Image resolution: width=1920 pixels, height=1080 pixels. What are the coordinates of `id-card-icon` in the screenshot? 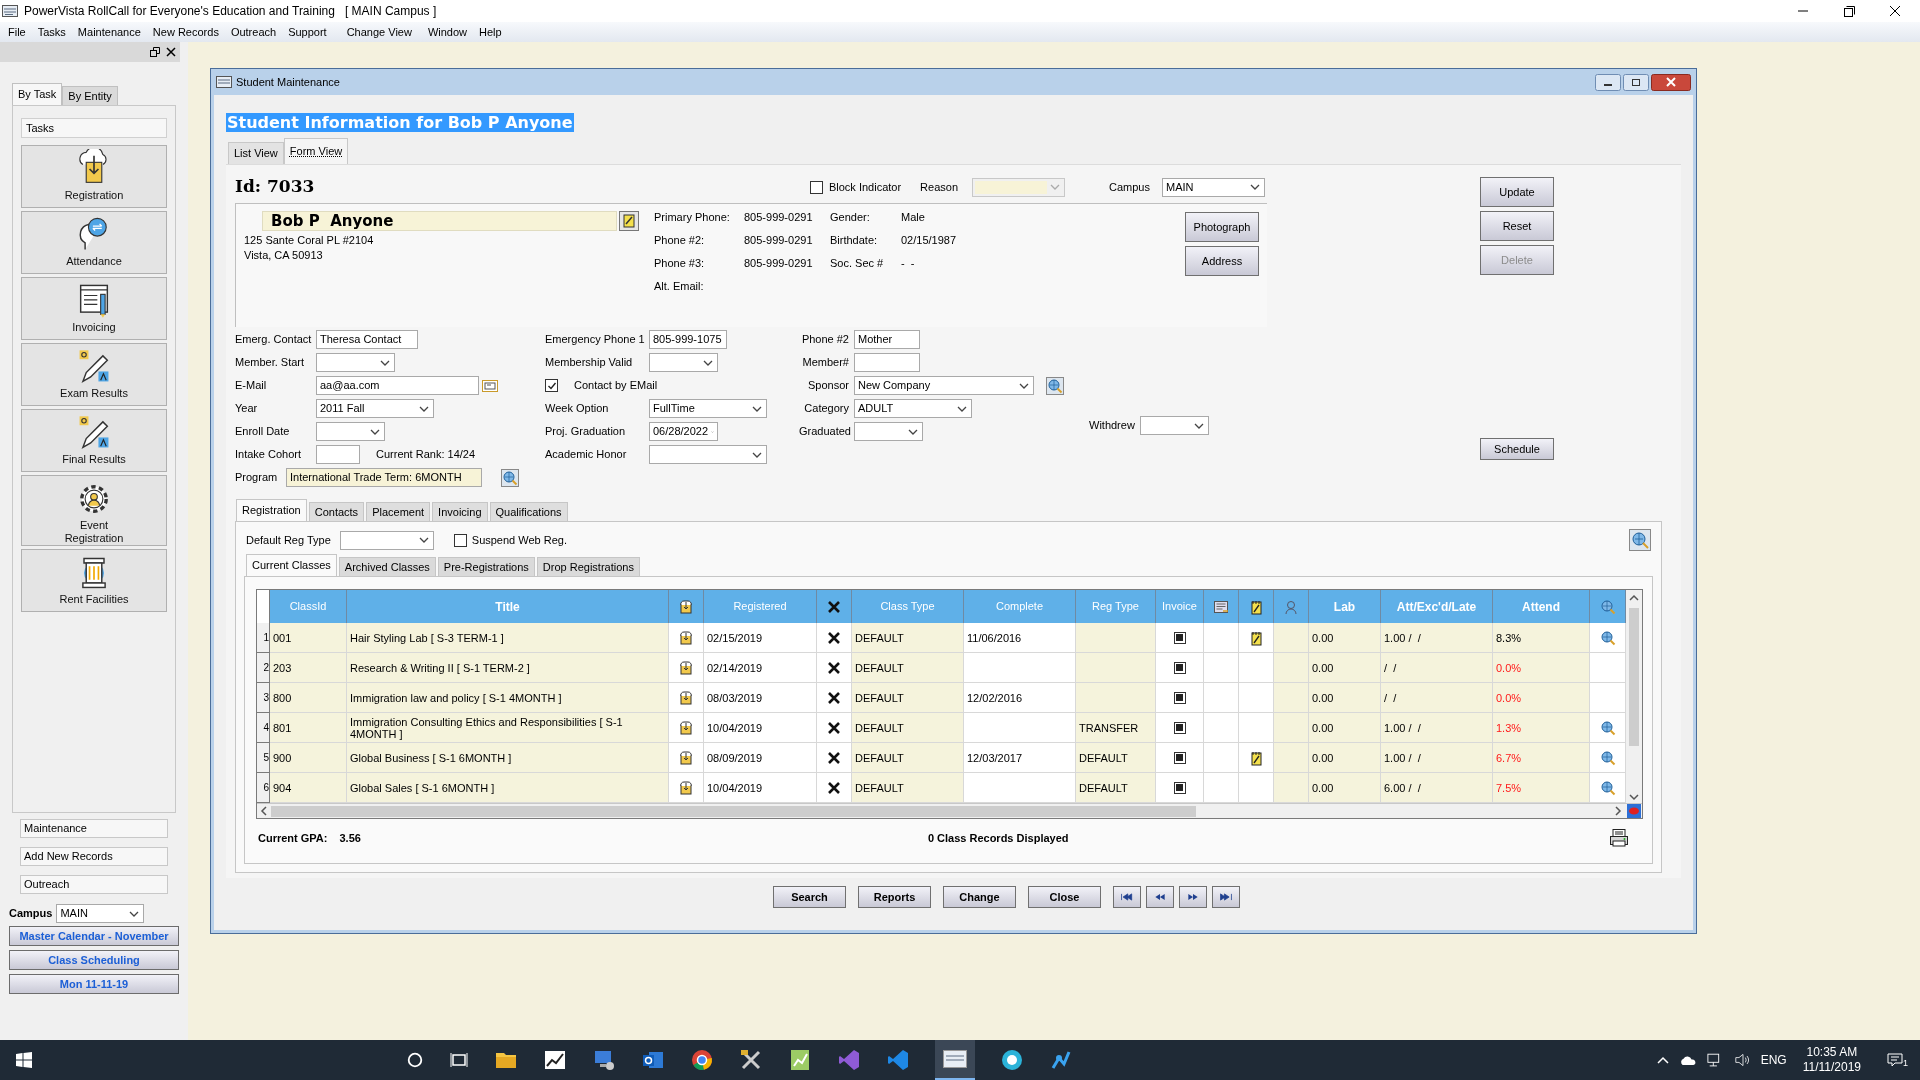 It's located at (490, 385).